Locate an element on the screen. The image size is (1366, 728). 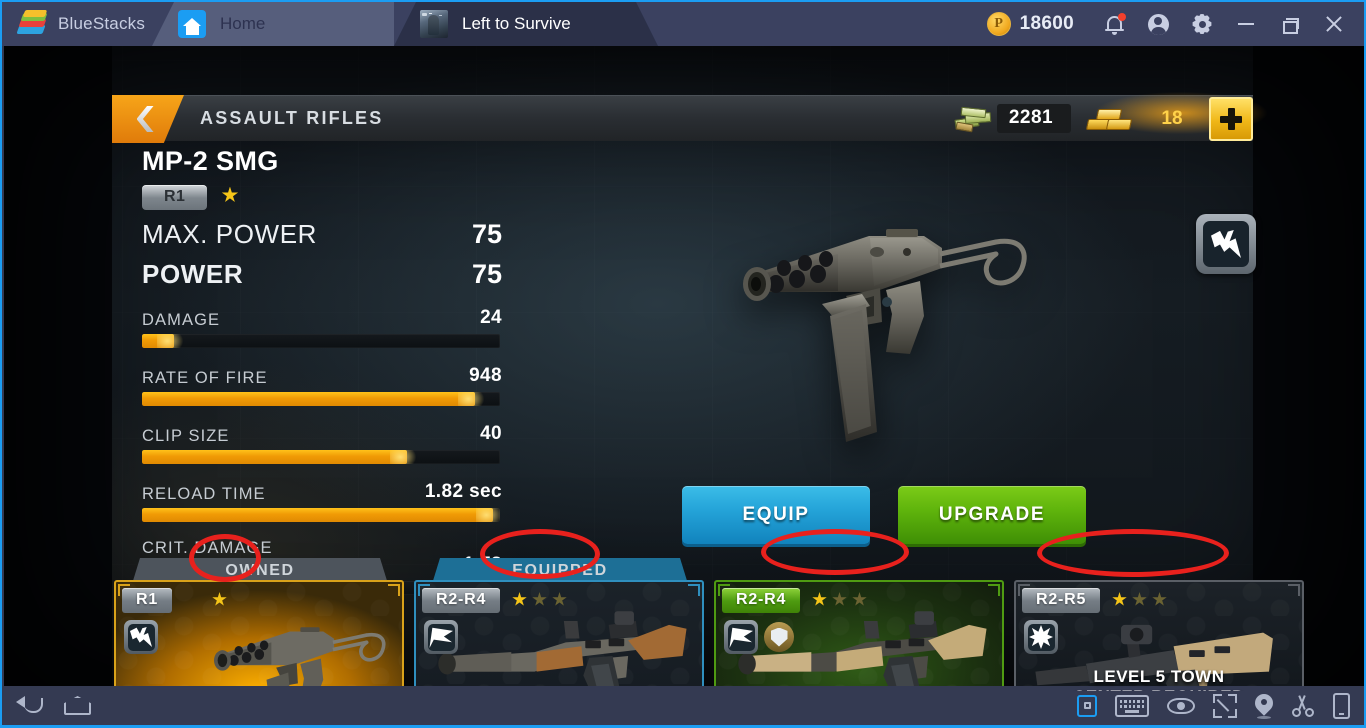
stat-value: 1.82 sec is located at coordinates (463, 491).